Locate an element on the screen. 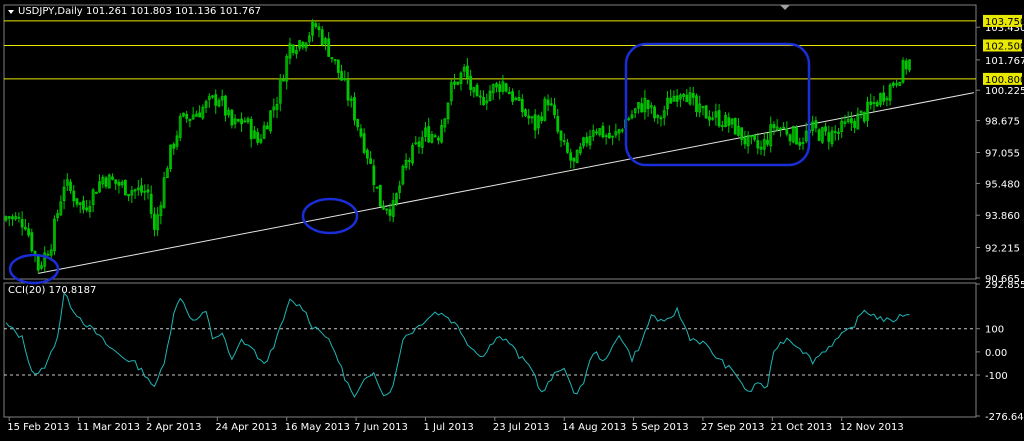  price-tick-label: 93.860 is located at coordinates (1002, 216).